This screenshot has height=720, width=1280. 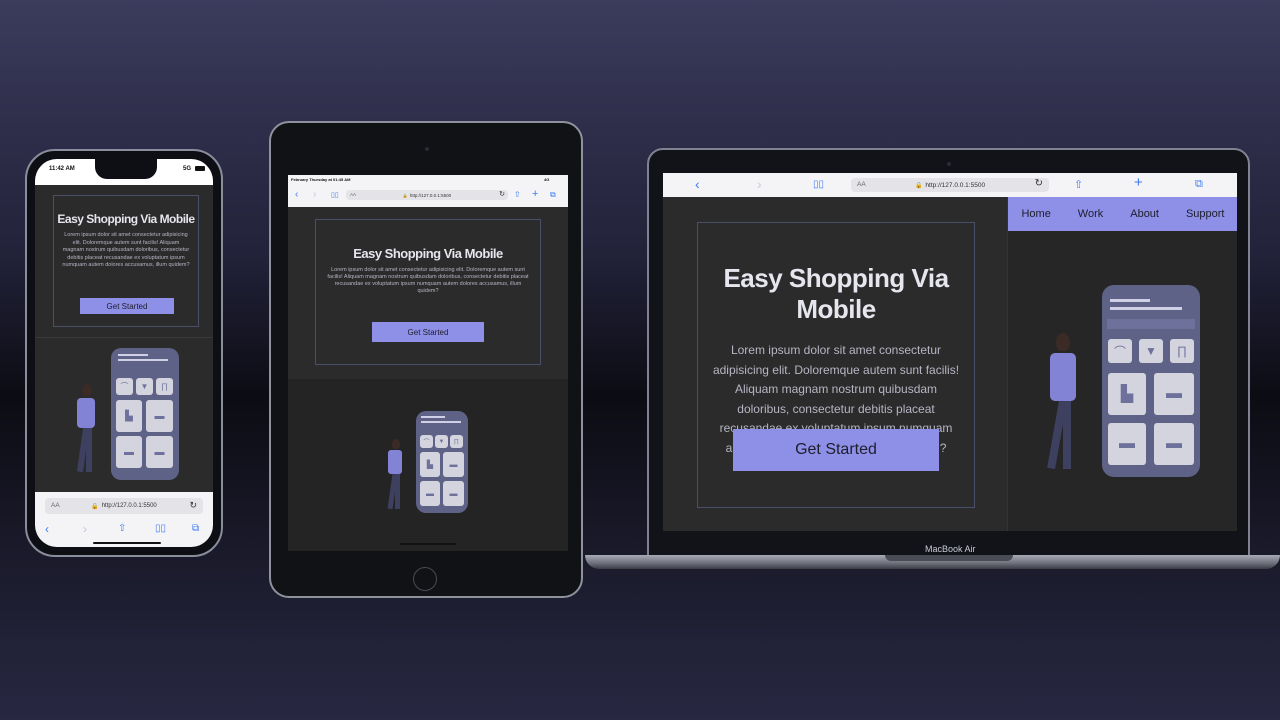 What do you see at coordinates (187, 169) in the screenshot?
I see `status-signal: 5G` at bounding box center [187, 169].